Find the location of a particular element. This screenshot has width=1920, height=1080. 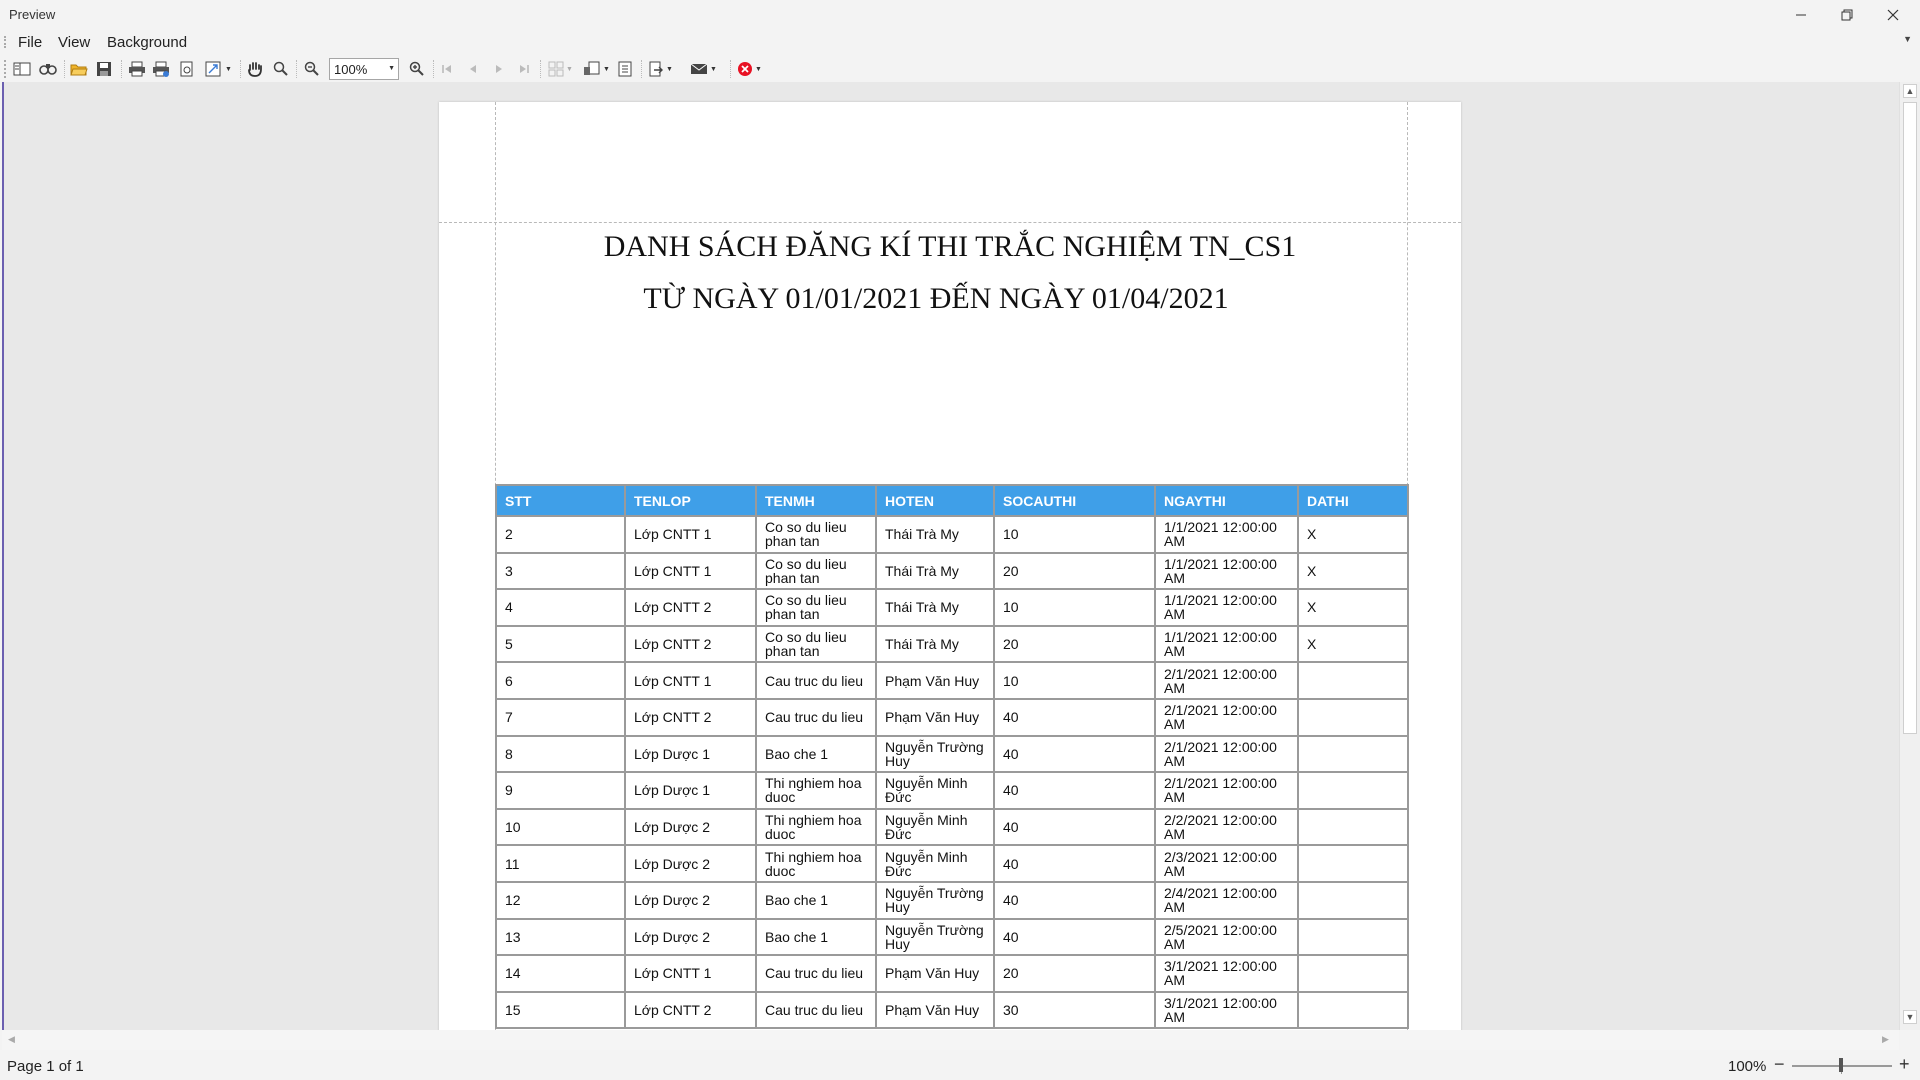

export-icon: ▼ is located at coordinates (660, 69).